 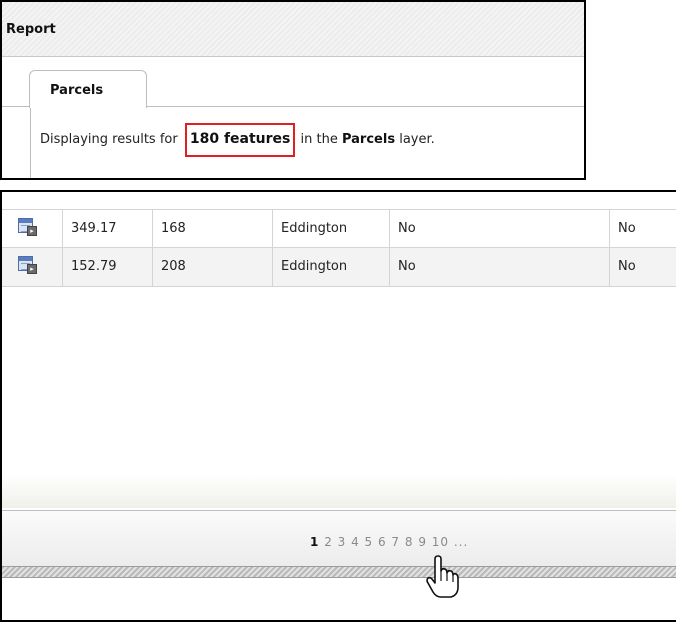 I want to click on cell-area: 349.17, so click(x=107, y=229).